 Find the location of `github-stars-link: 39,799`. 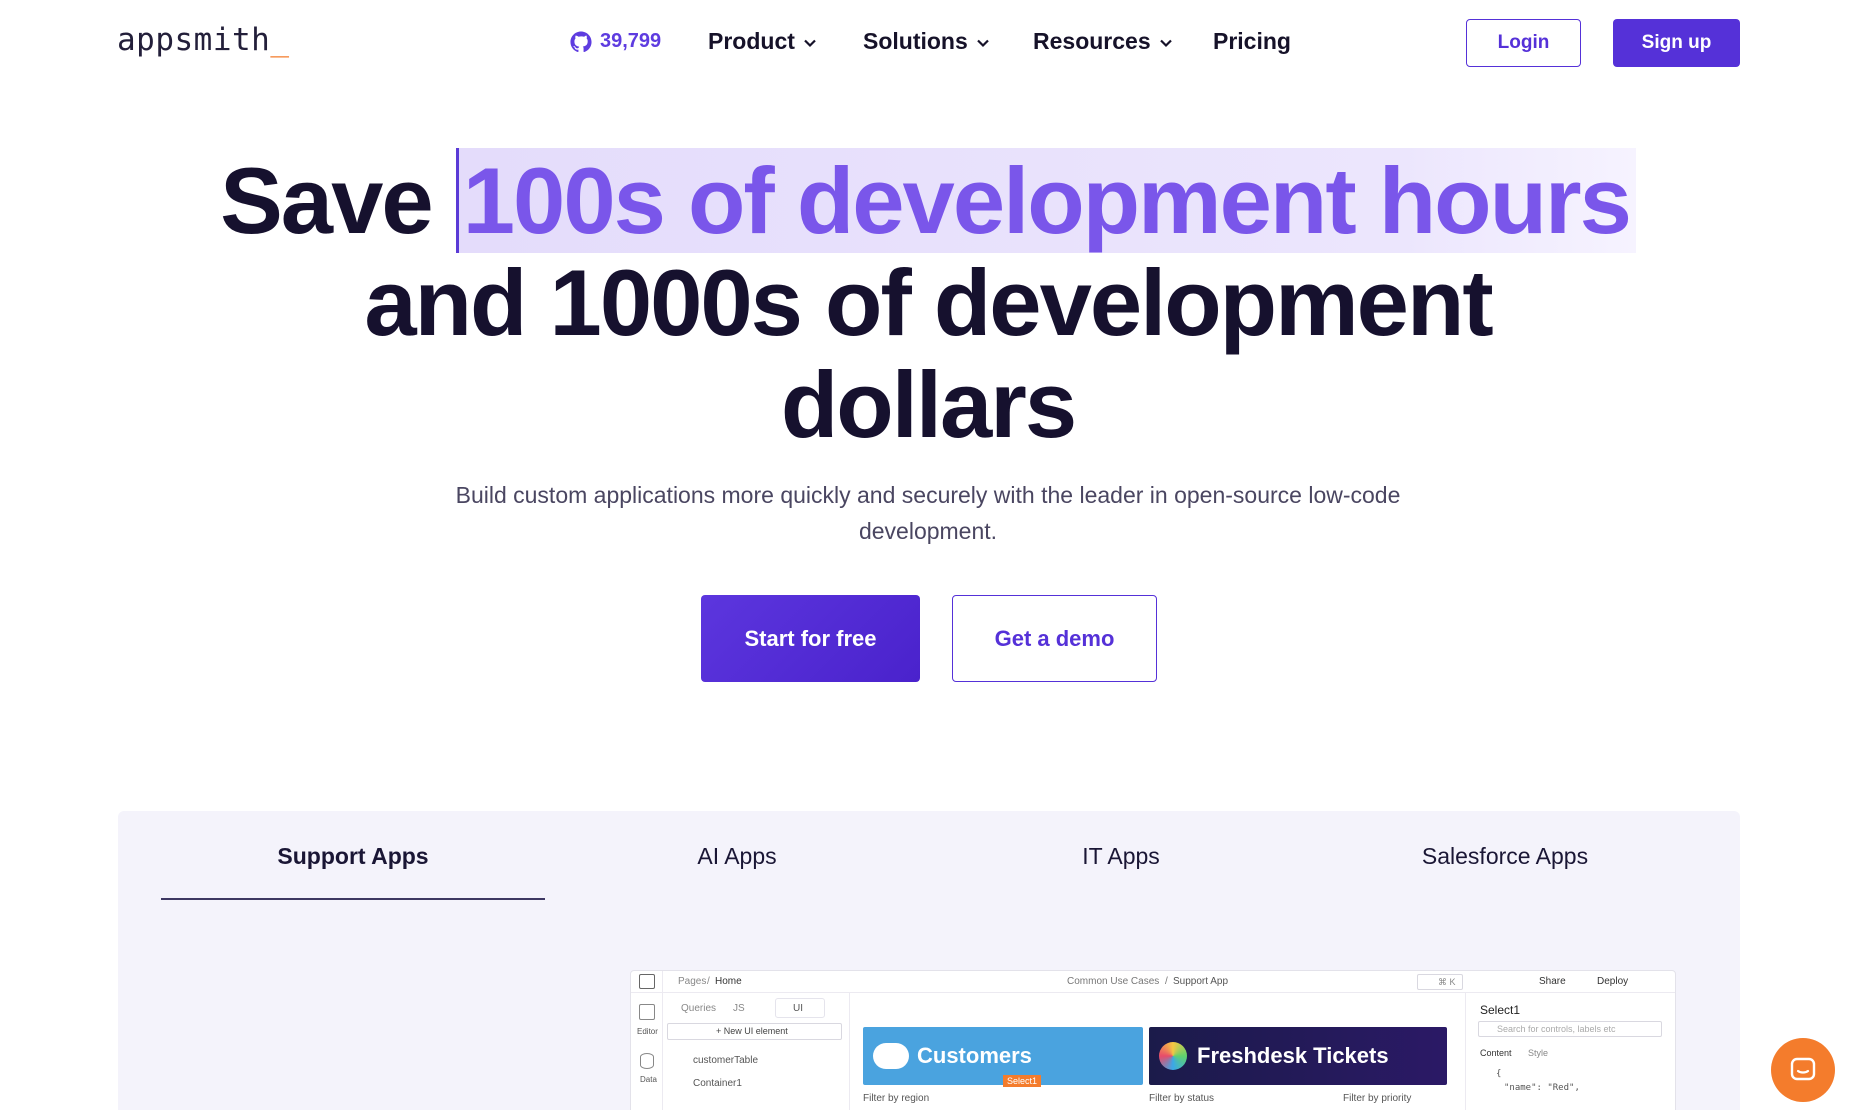

github-stars-link: 39,799 is located at coordinates (615, 41).